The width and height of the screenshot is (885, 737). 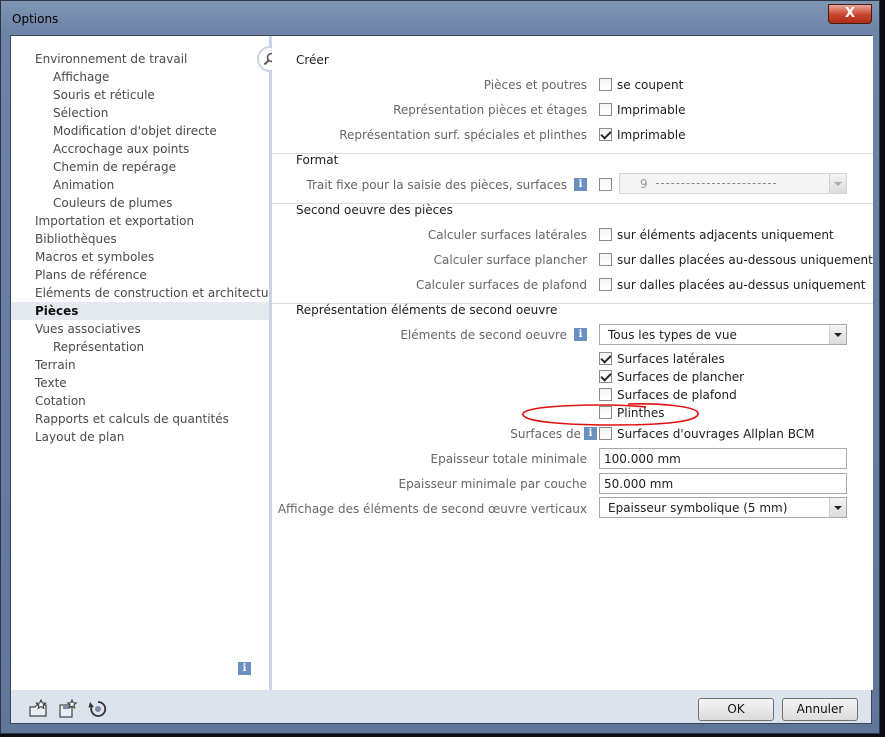 What do you see at coordinates (681, 377) in the screenshot?
I see `checkbox-label: Surfaces de plancher` at bounding box center [681, 377].